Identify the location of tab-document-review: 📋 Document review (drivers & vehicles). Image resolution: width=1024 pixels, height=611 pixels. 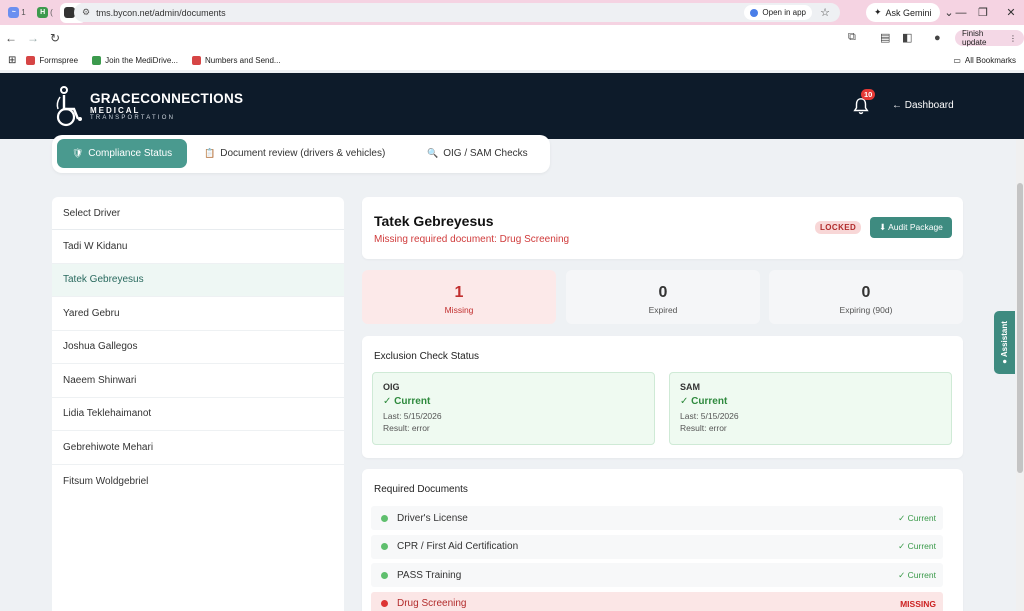
(294, 153).